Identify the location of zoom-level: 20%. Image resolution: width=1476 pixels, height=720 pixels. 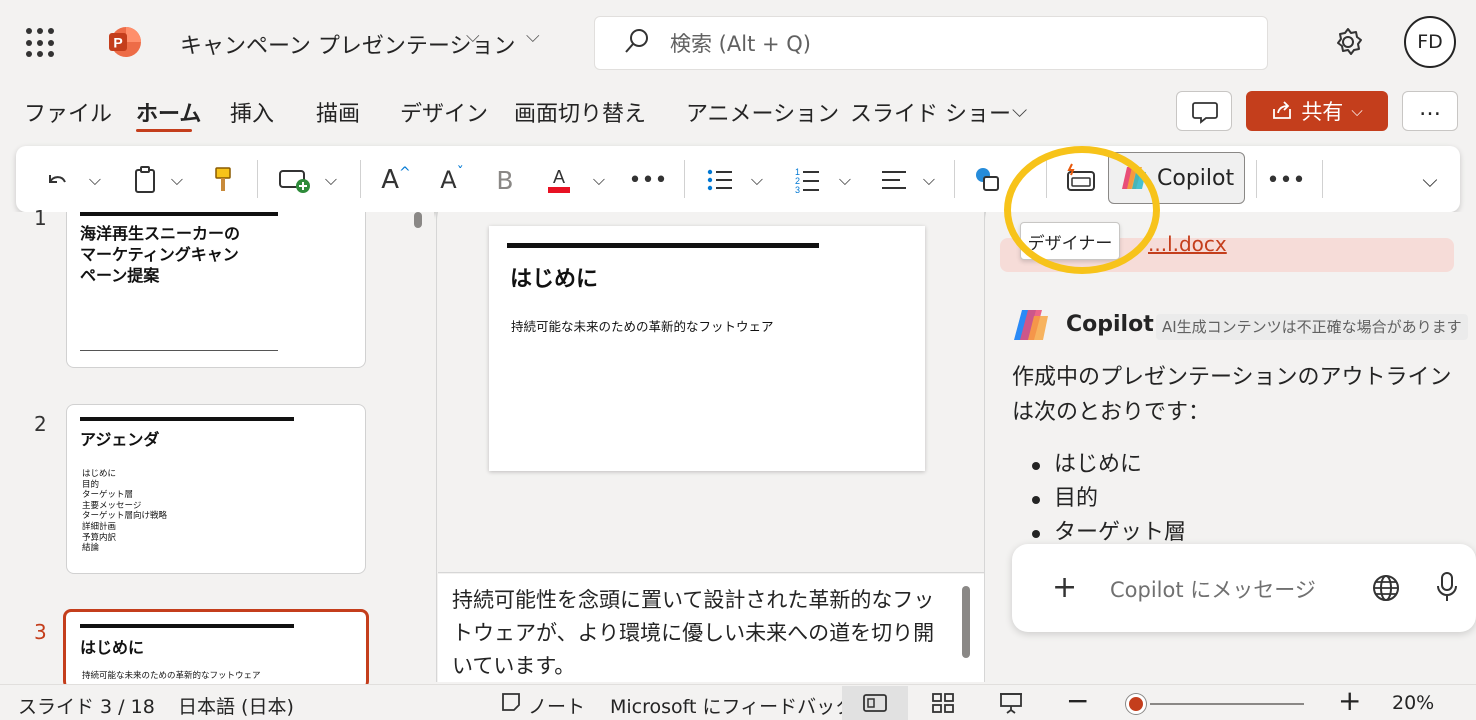
(1413, 703).